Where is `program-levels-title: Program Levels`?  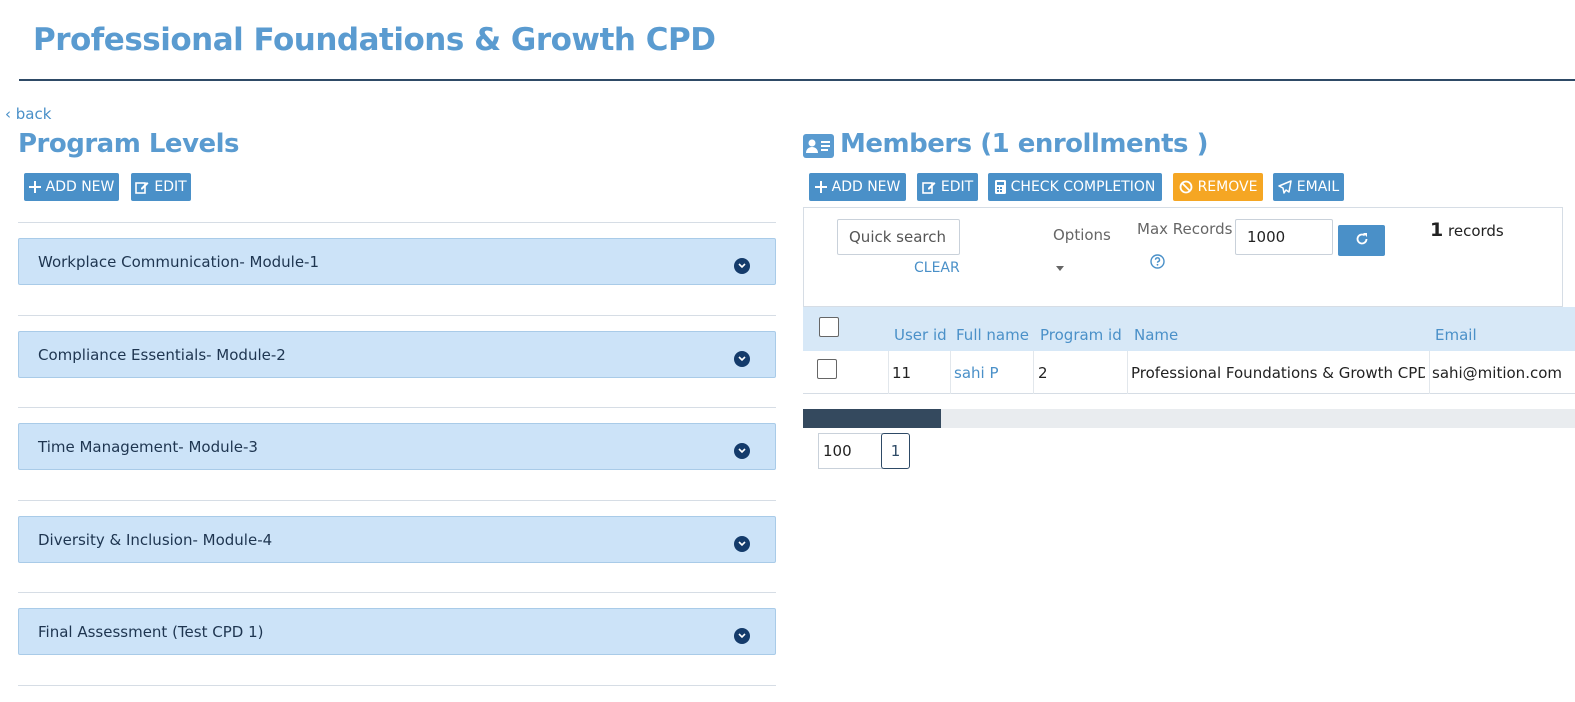 program-levels-title: Program Levels is located at coordinates (129, 144).